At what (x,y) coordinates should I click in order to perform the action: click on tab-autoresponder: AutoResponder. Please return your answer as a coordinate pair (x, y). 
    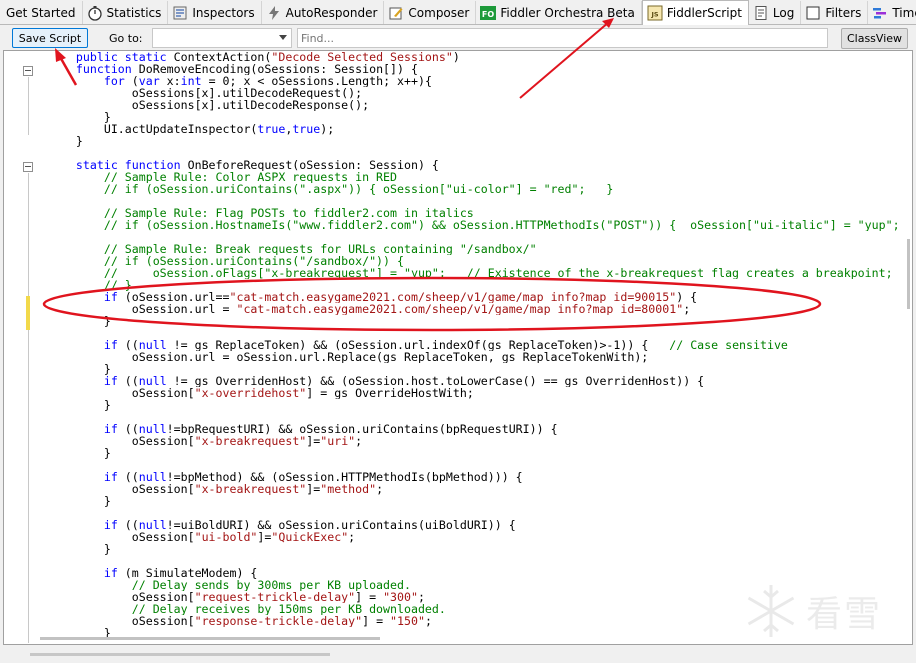
    Looking at the image, I should click on (323, 12).